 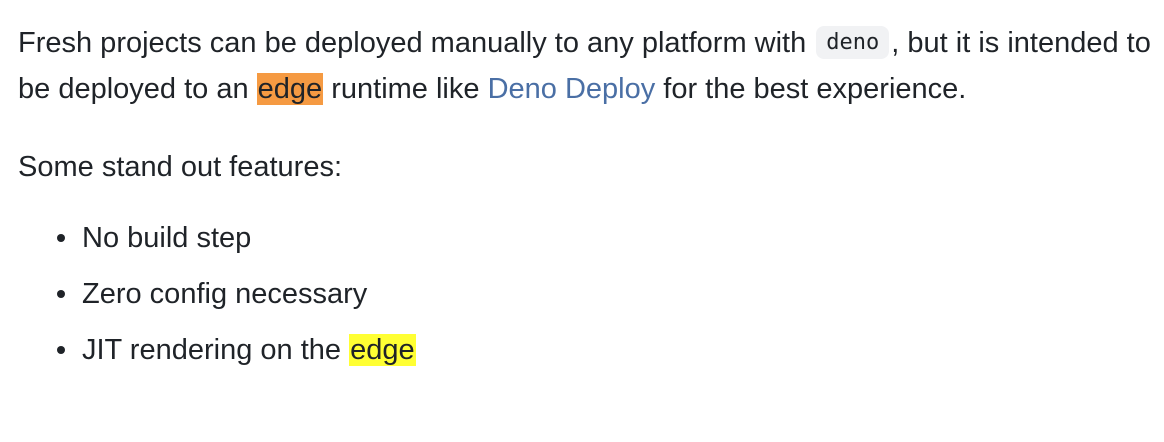 What do you see at coordinates (167, 238) in the screenshot?
I see `list-item-text: No build step` at bounding box center [167, 238].